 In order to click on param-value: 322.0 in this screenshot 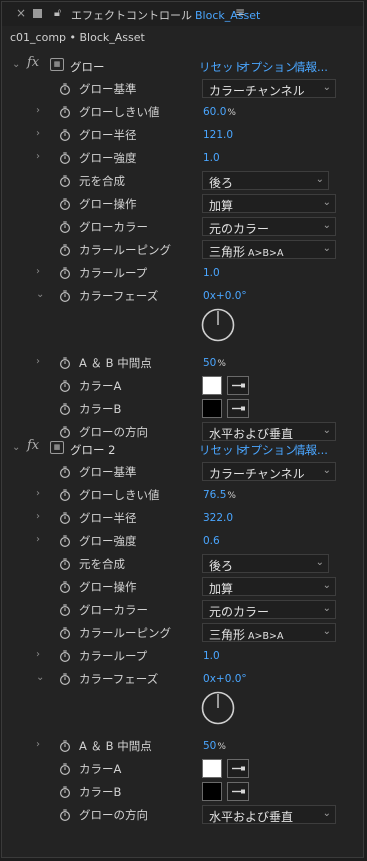, I will do `click(218, 518)`.